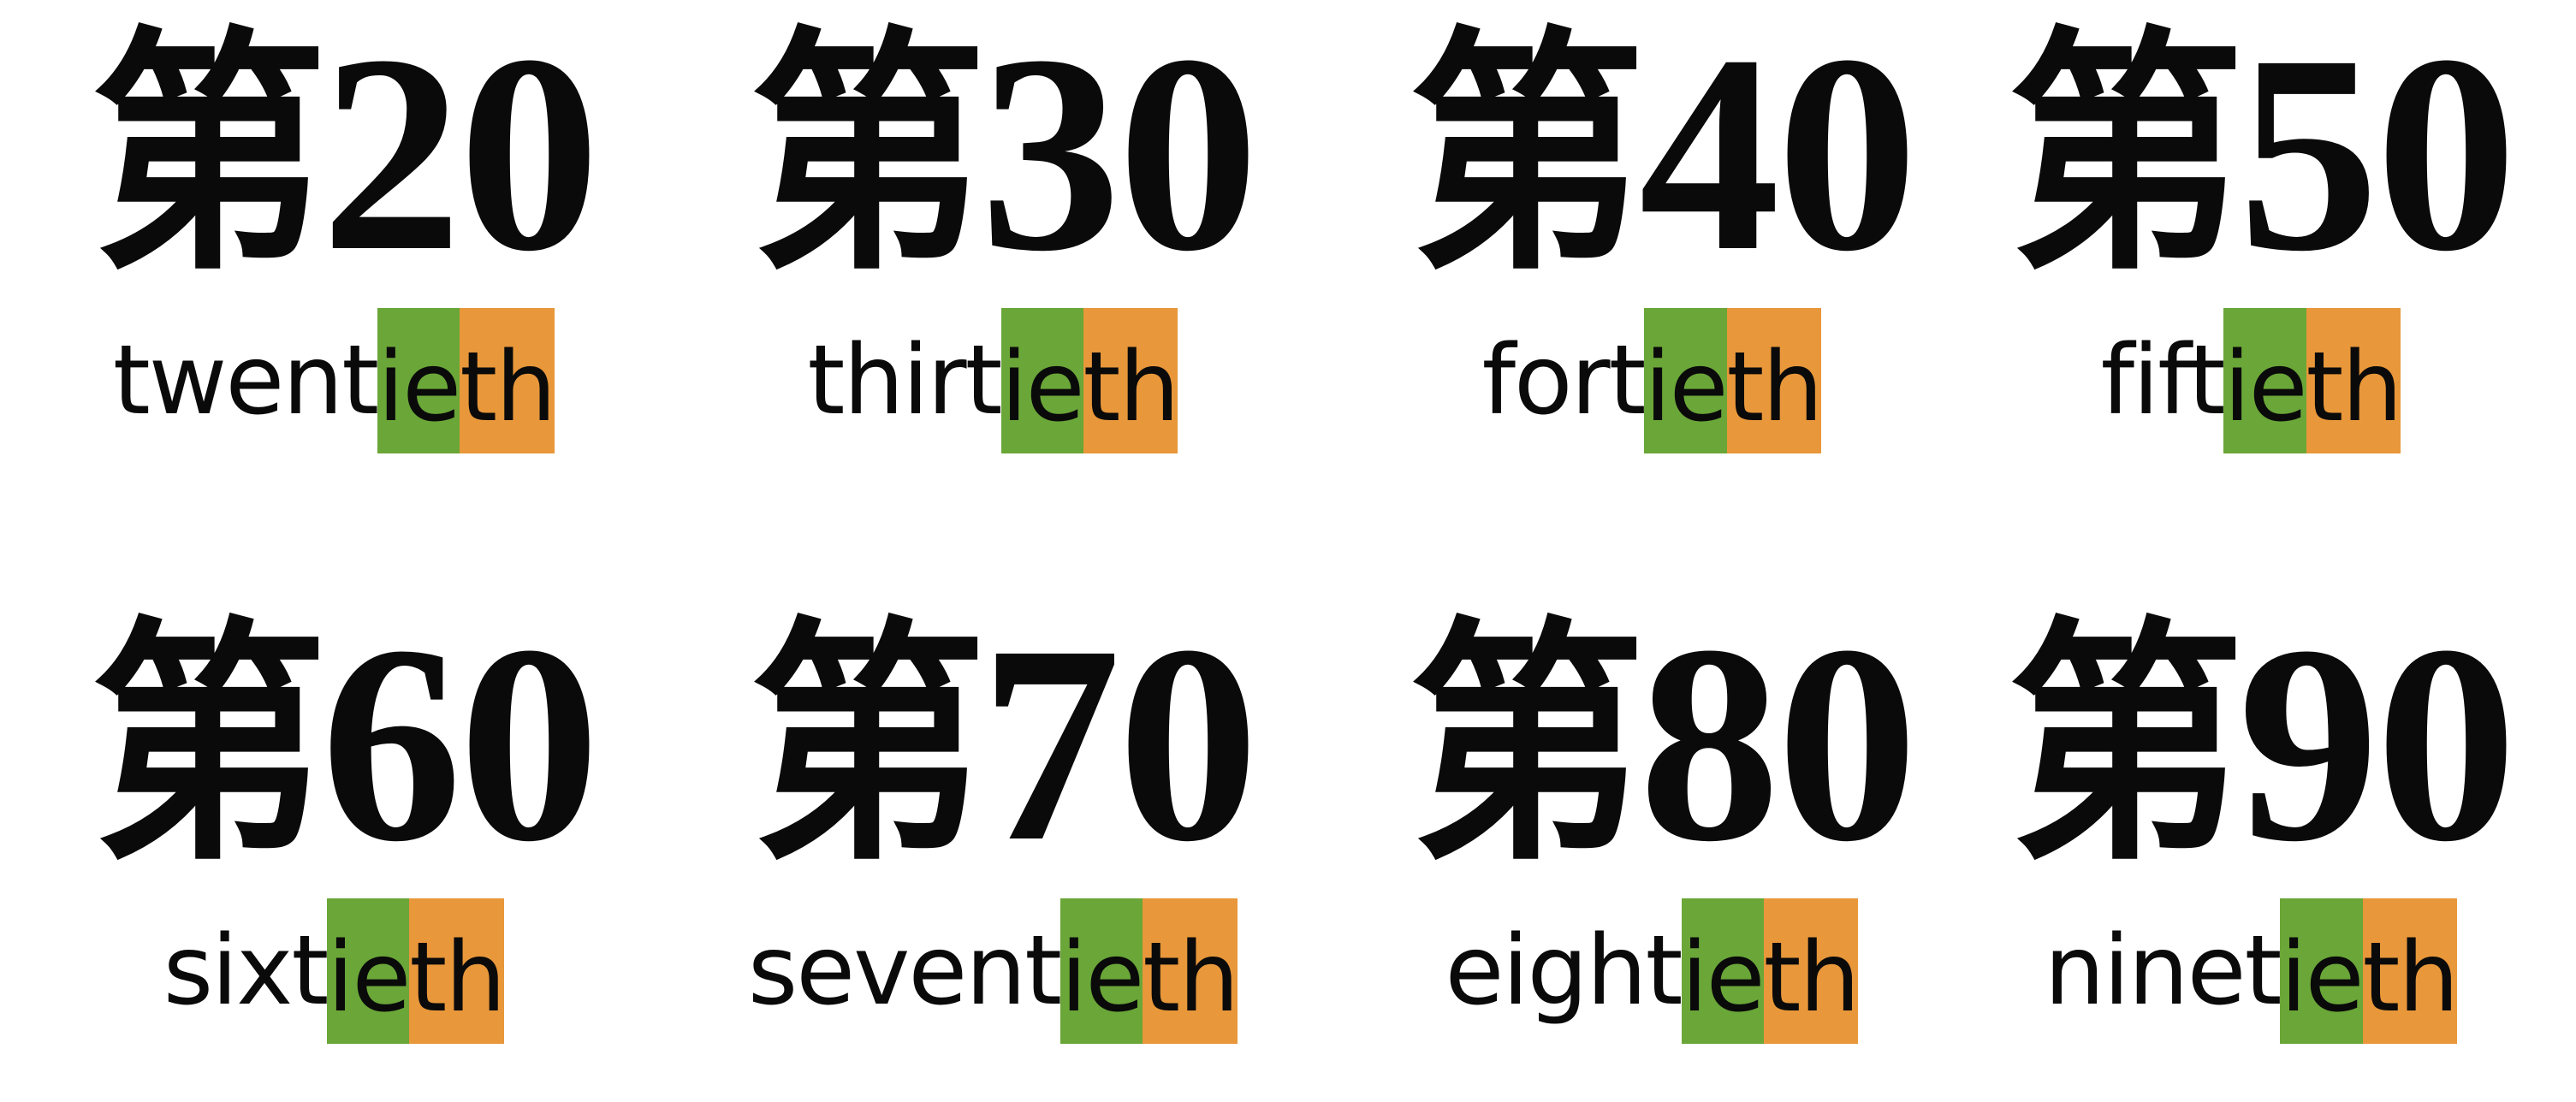  I want to click on ordinal-card-70: 第70 seventieth, so click(992, 841).